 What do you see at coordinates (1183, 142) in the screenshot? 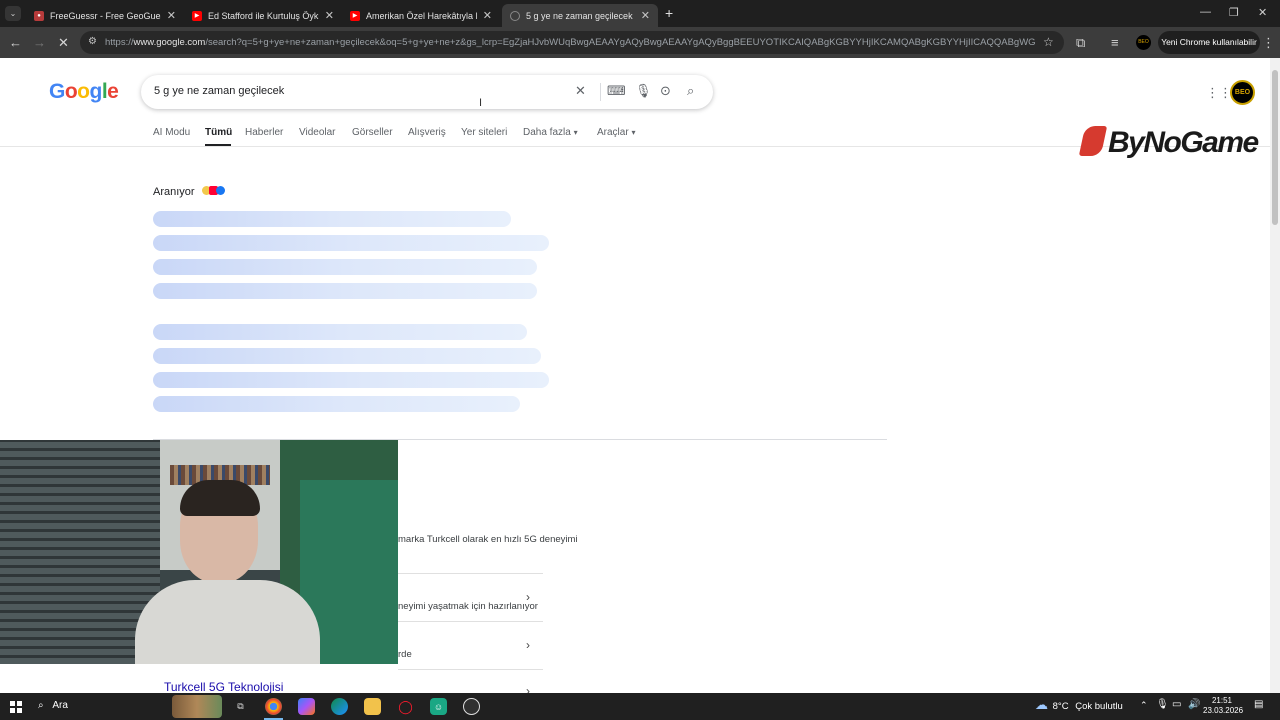
I see `bynogame-text: ByNoGame` at bounding box center [1183, 142].